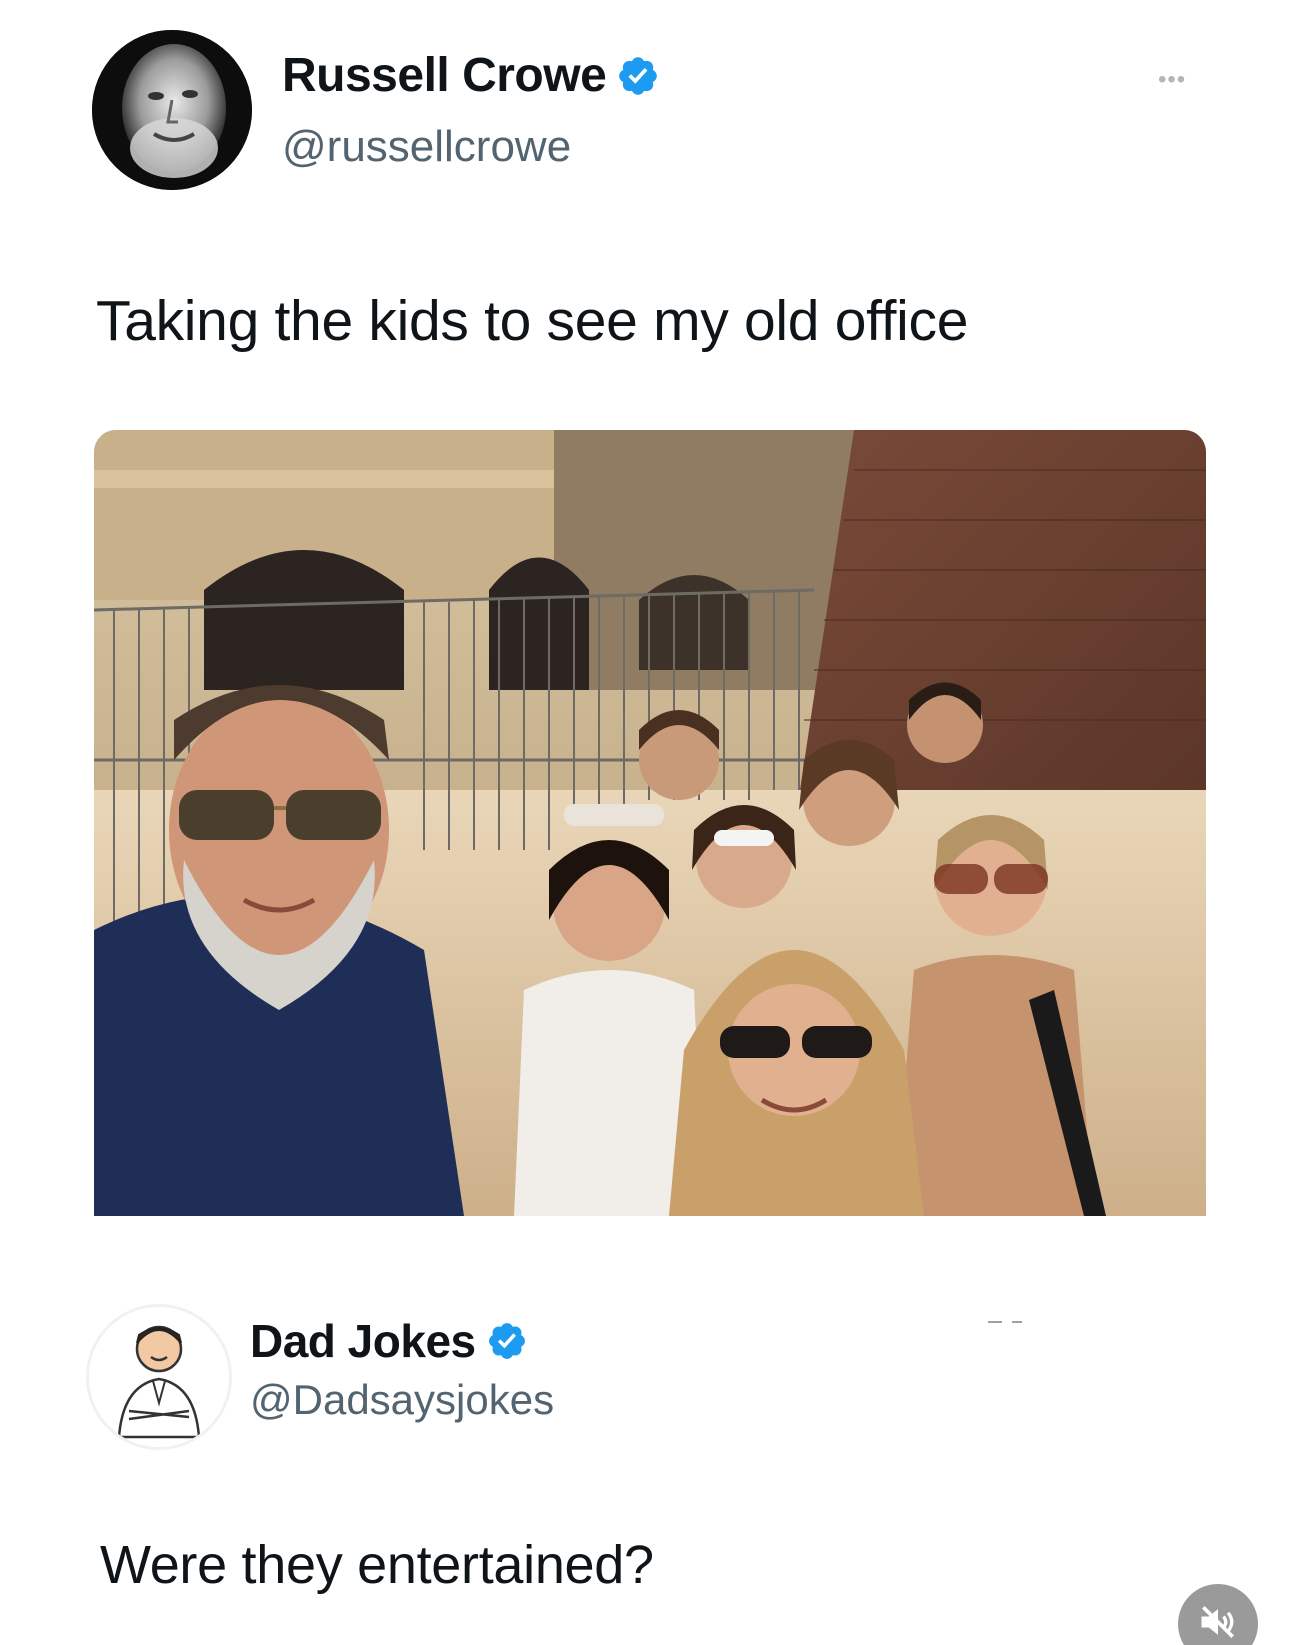 The height and width of the screenshot is (1645, 1290). I want to click on russell-crowe-avatar, so click(172, 110).